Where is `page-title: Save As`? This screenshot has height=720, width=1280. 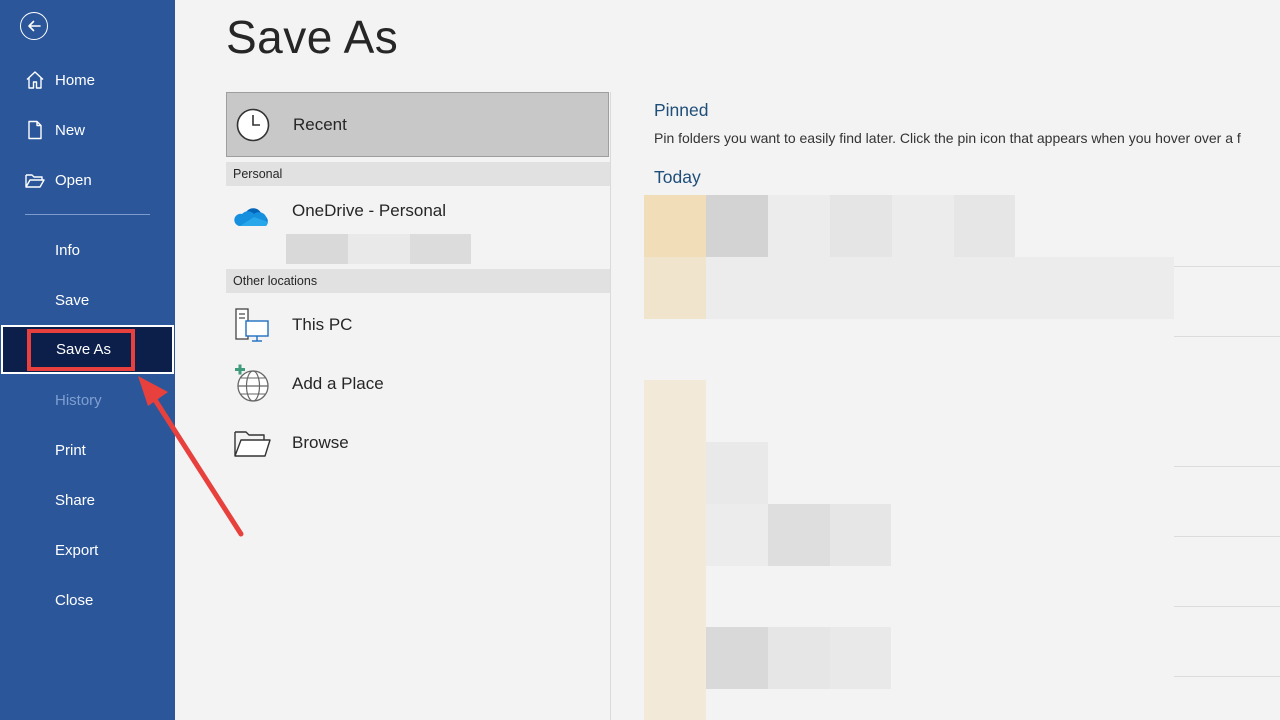 page-title: Save As is located at coordinates (312, 37).